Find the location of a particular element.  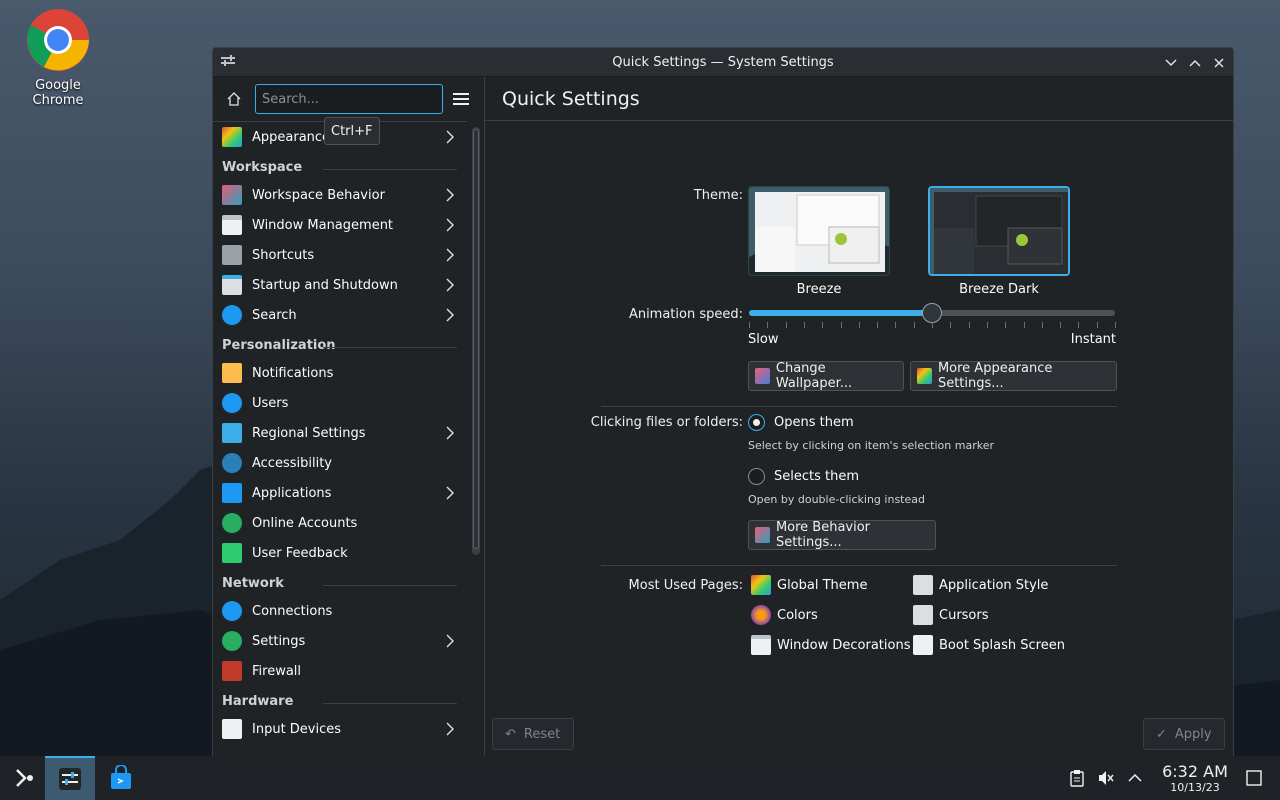

sidebar-item-window-management: Window Management is located at coordinates (340, 225).